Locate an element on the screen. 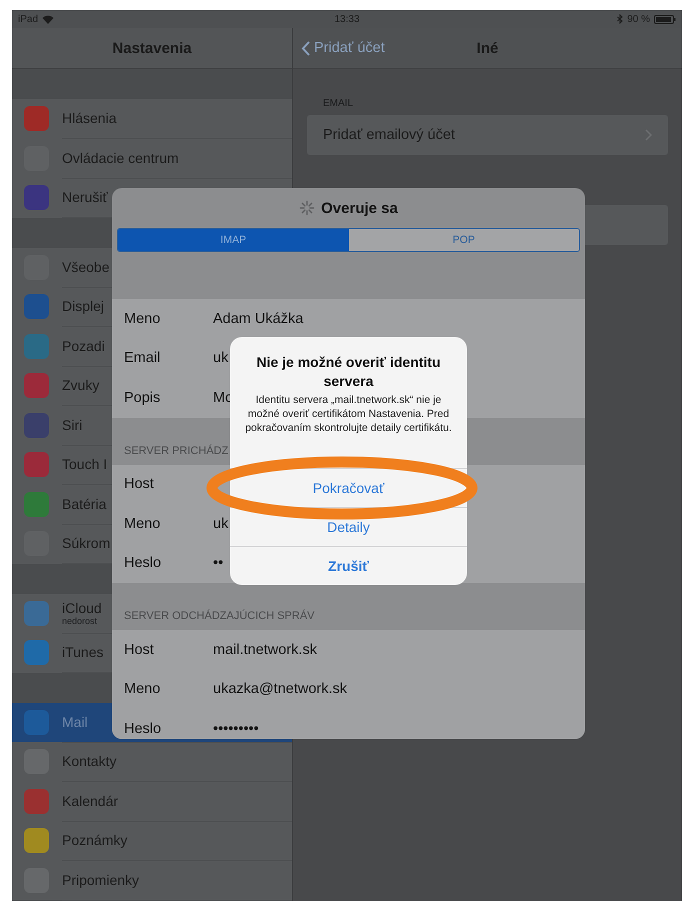  section-header: SERVER ODCHÁDZAJÚCICH SPRÁV is located at coordinates (219, 616).